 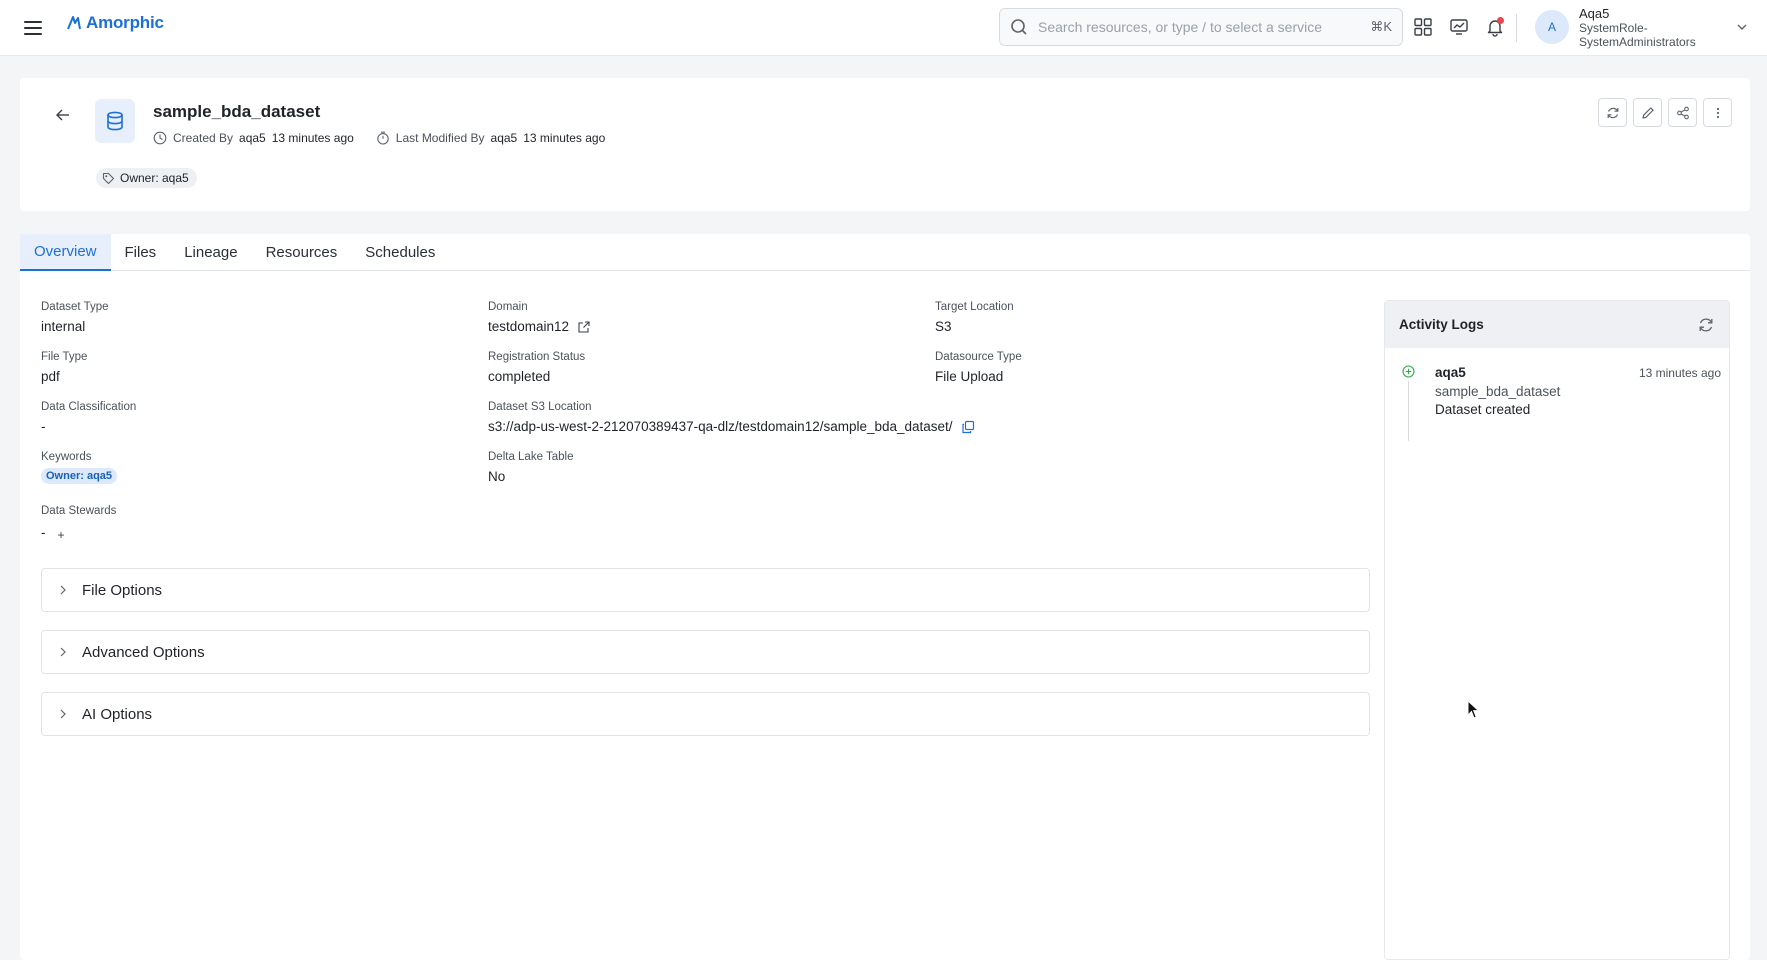 I want to click on field-file-type: File Type pdf, so click(x=64, y=368).